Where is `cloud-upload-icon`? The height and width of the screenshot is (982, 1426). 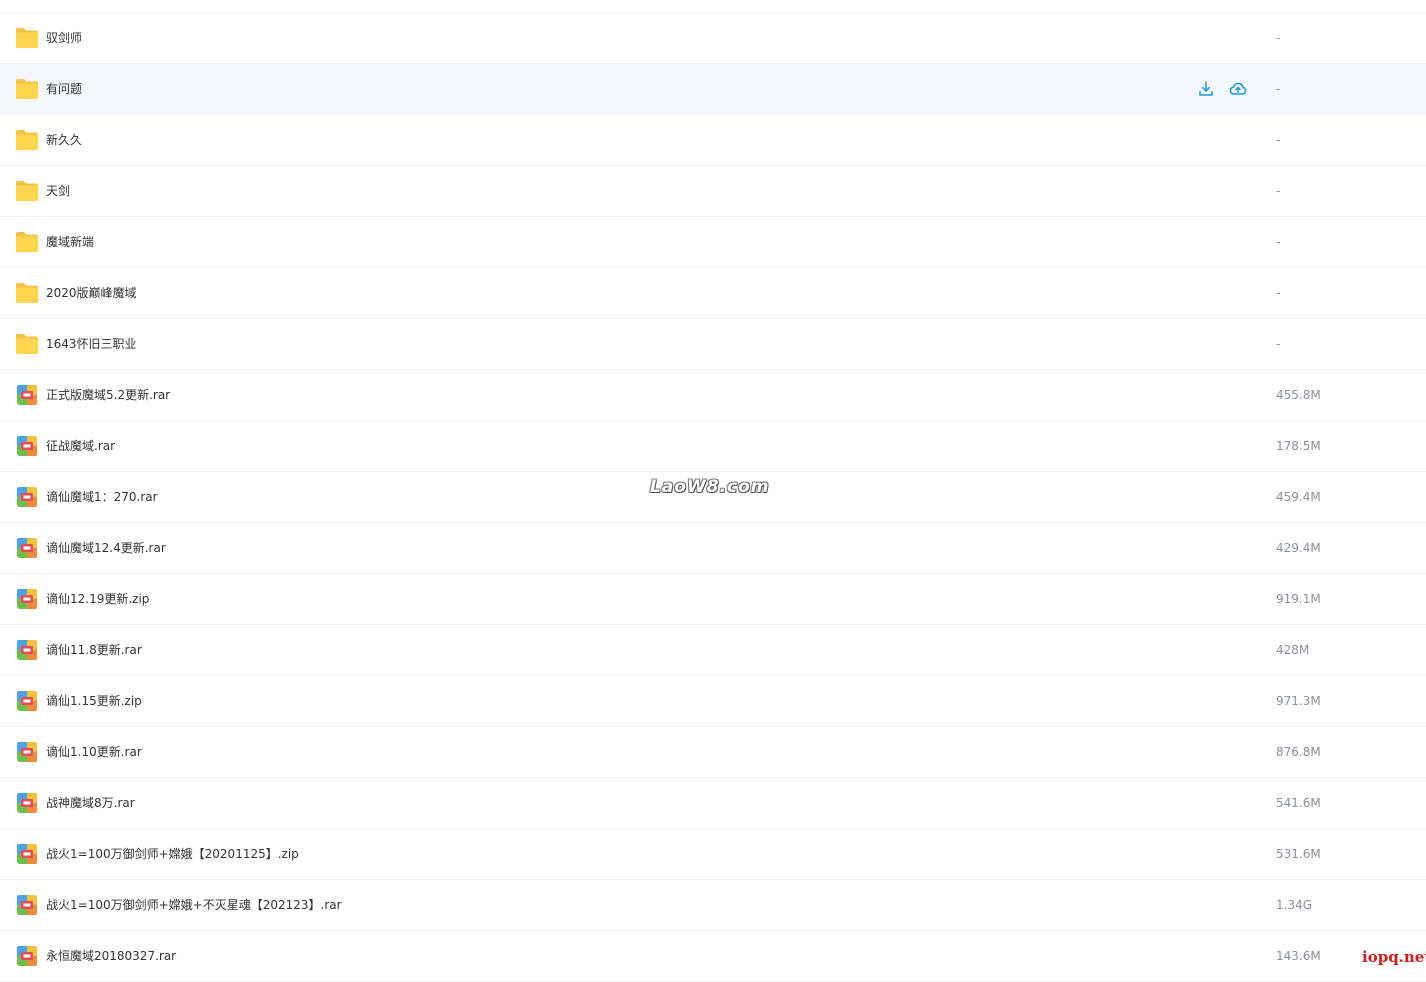 cloud-upload-icon is located at coordinates (1238, 89).